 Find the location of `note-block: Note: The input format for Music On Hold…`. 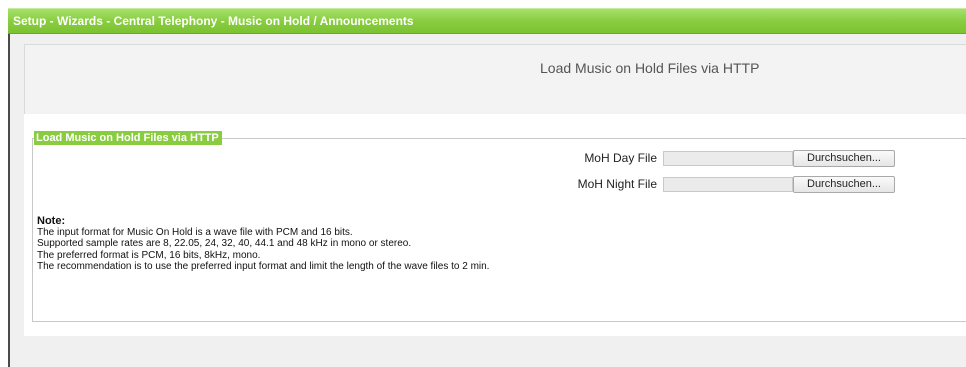

note-block: Note: The input format for Music On Hold… is located at coordinates (263, 243).